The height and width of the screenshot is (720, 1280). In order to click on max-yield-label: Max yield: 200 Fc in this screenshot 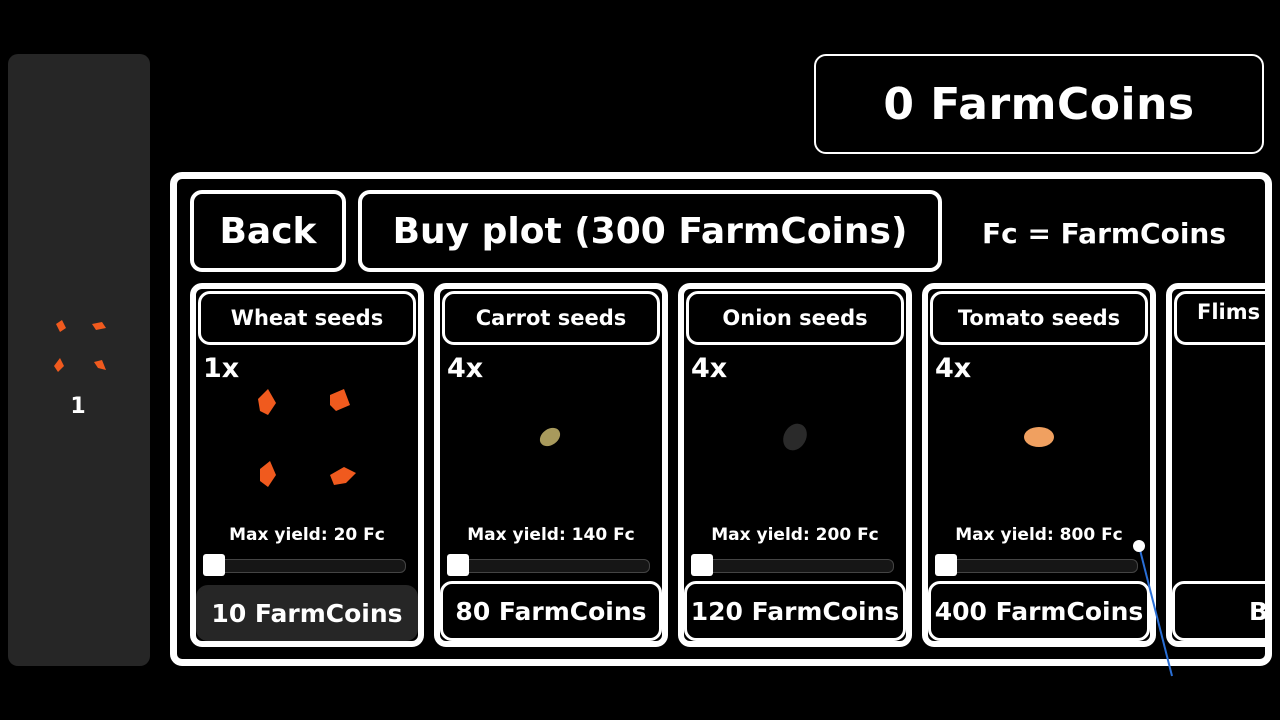, I will do `click(795, 535)`.